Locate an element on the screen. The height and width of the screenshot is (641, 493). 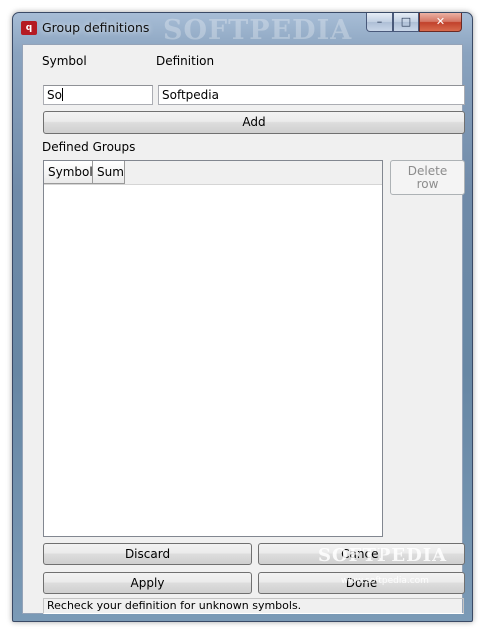
delete-row-button: Delete row is located at coordinates (427, 177).